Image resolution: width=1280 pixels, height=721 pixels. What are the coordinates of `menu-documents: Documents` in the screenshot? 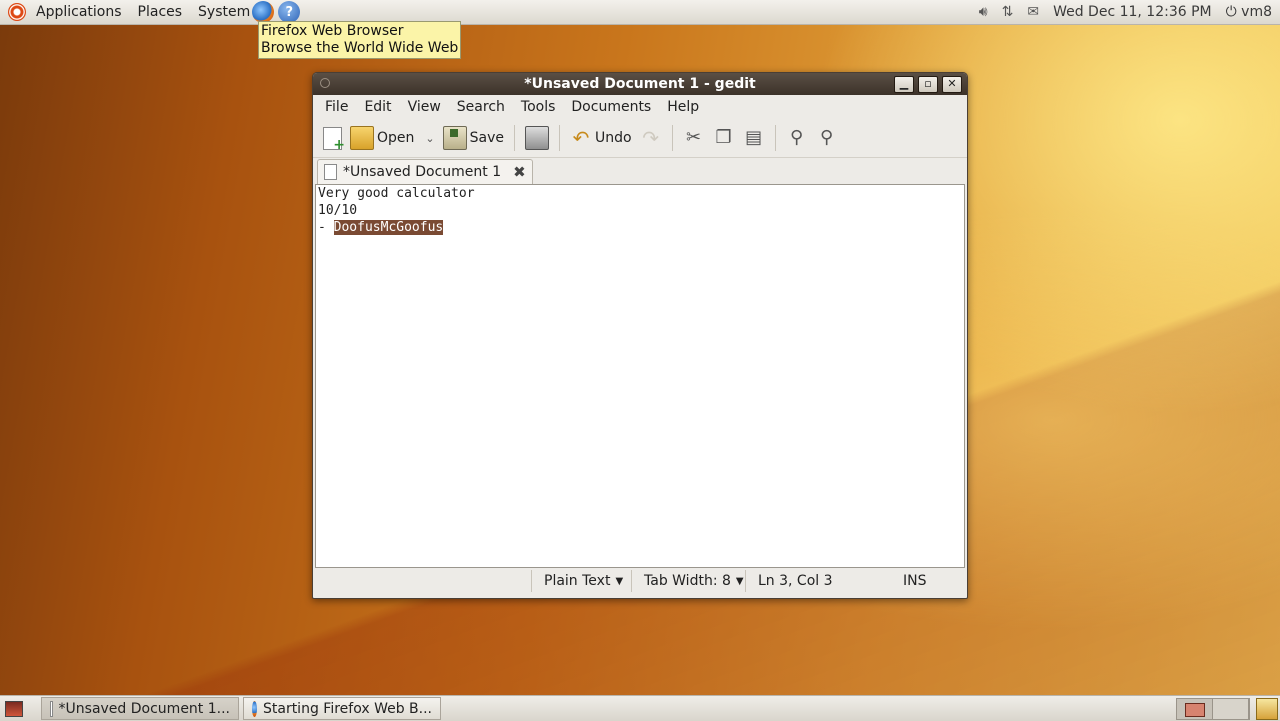 It's located at (611, 107).